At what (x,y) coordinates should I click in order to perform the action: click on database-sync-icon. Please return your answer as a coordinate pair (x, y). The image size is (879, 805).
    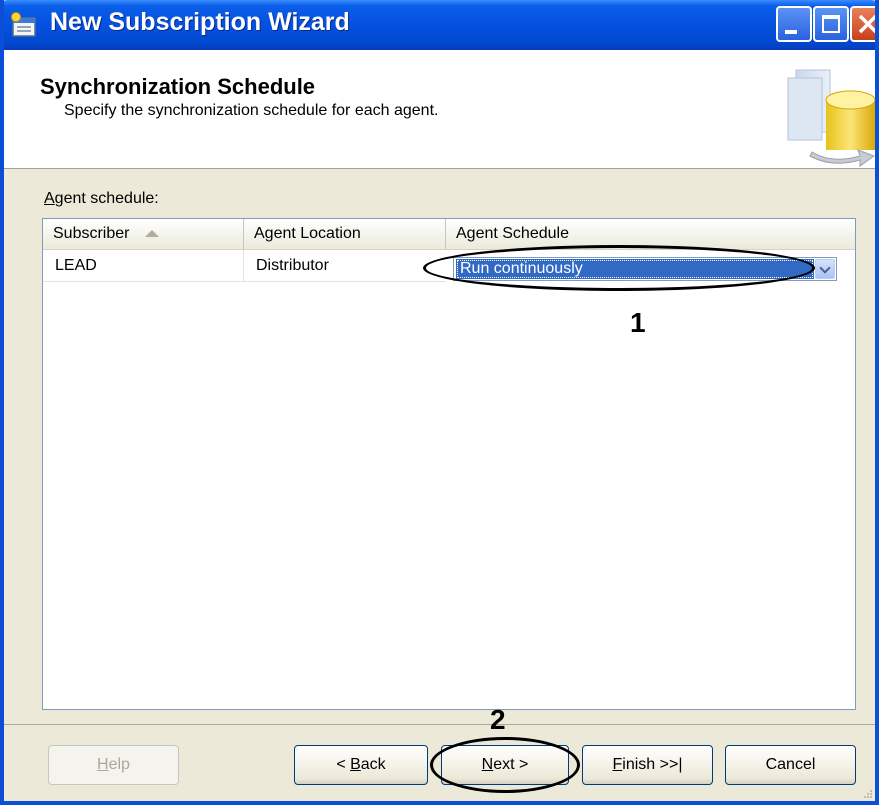
    Looking at the image, I should click on (831, 118).